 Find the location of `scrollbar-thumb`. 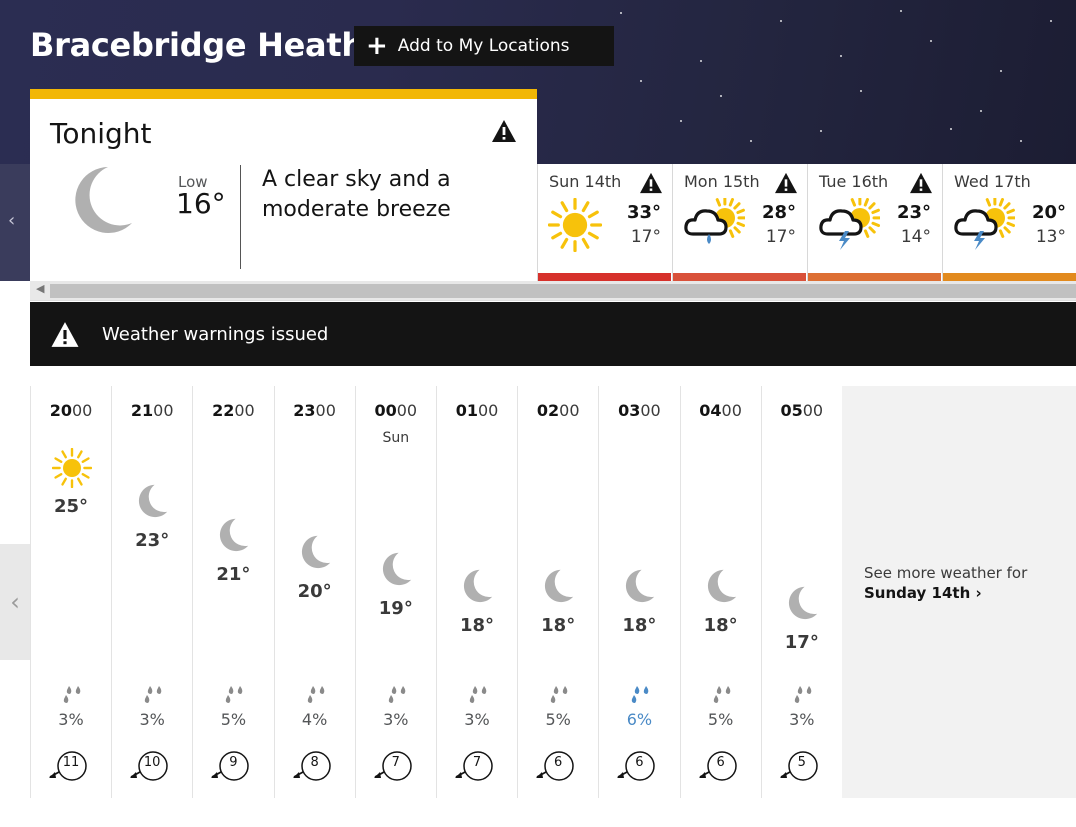

scrollbar-thumb is located at coordinates (563, 291).